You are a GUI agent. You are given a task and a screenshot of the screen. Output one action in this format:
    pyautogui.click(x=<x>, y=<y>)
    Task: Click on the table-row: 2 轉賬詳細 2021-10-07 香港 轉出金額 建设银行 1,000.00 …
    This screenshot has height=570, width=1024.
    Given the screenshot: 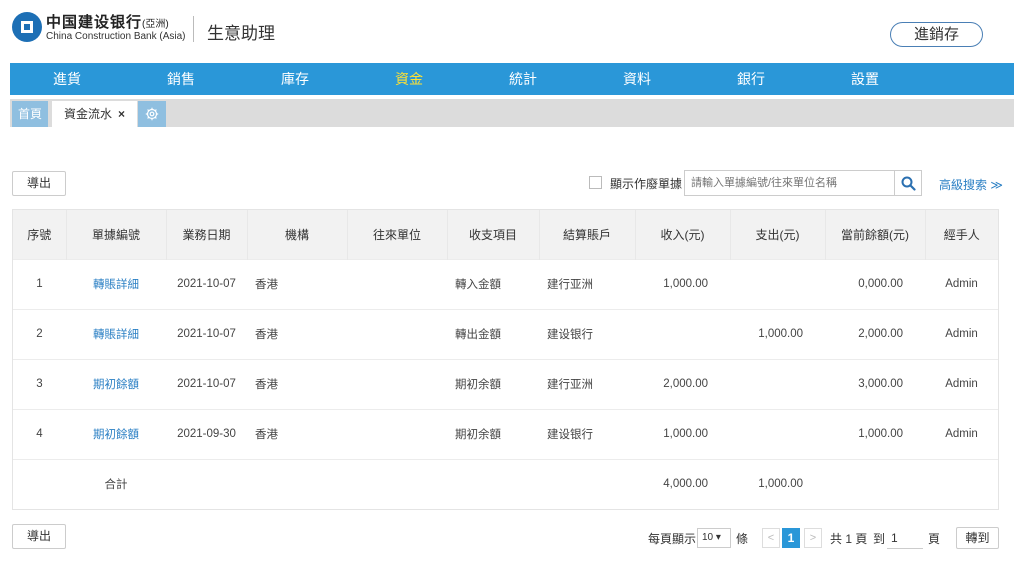 What is the action you would take?
    pyautogui.click(x=505, y=334)
    